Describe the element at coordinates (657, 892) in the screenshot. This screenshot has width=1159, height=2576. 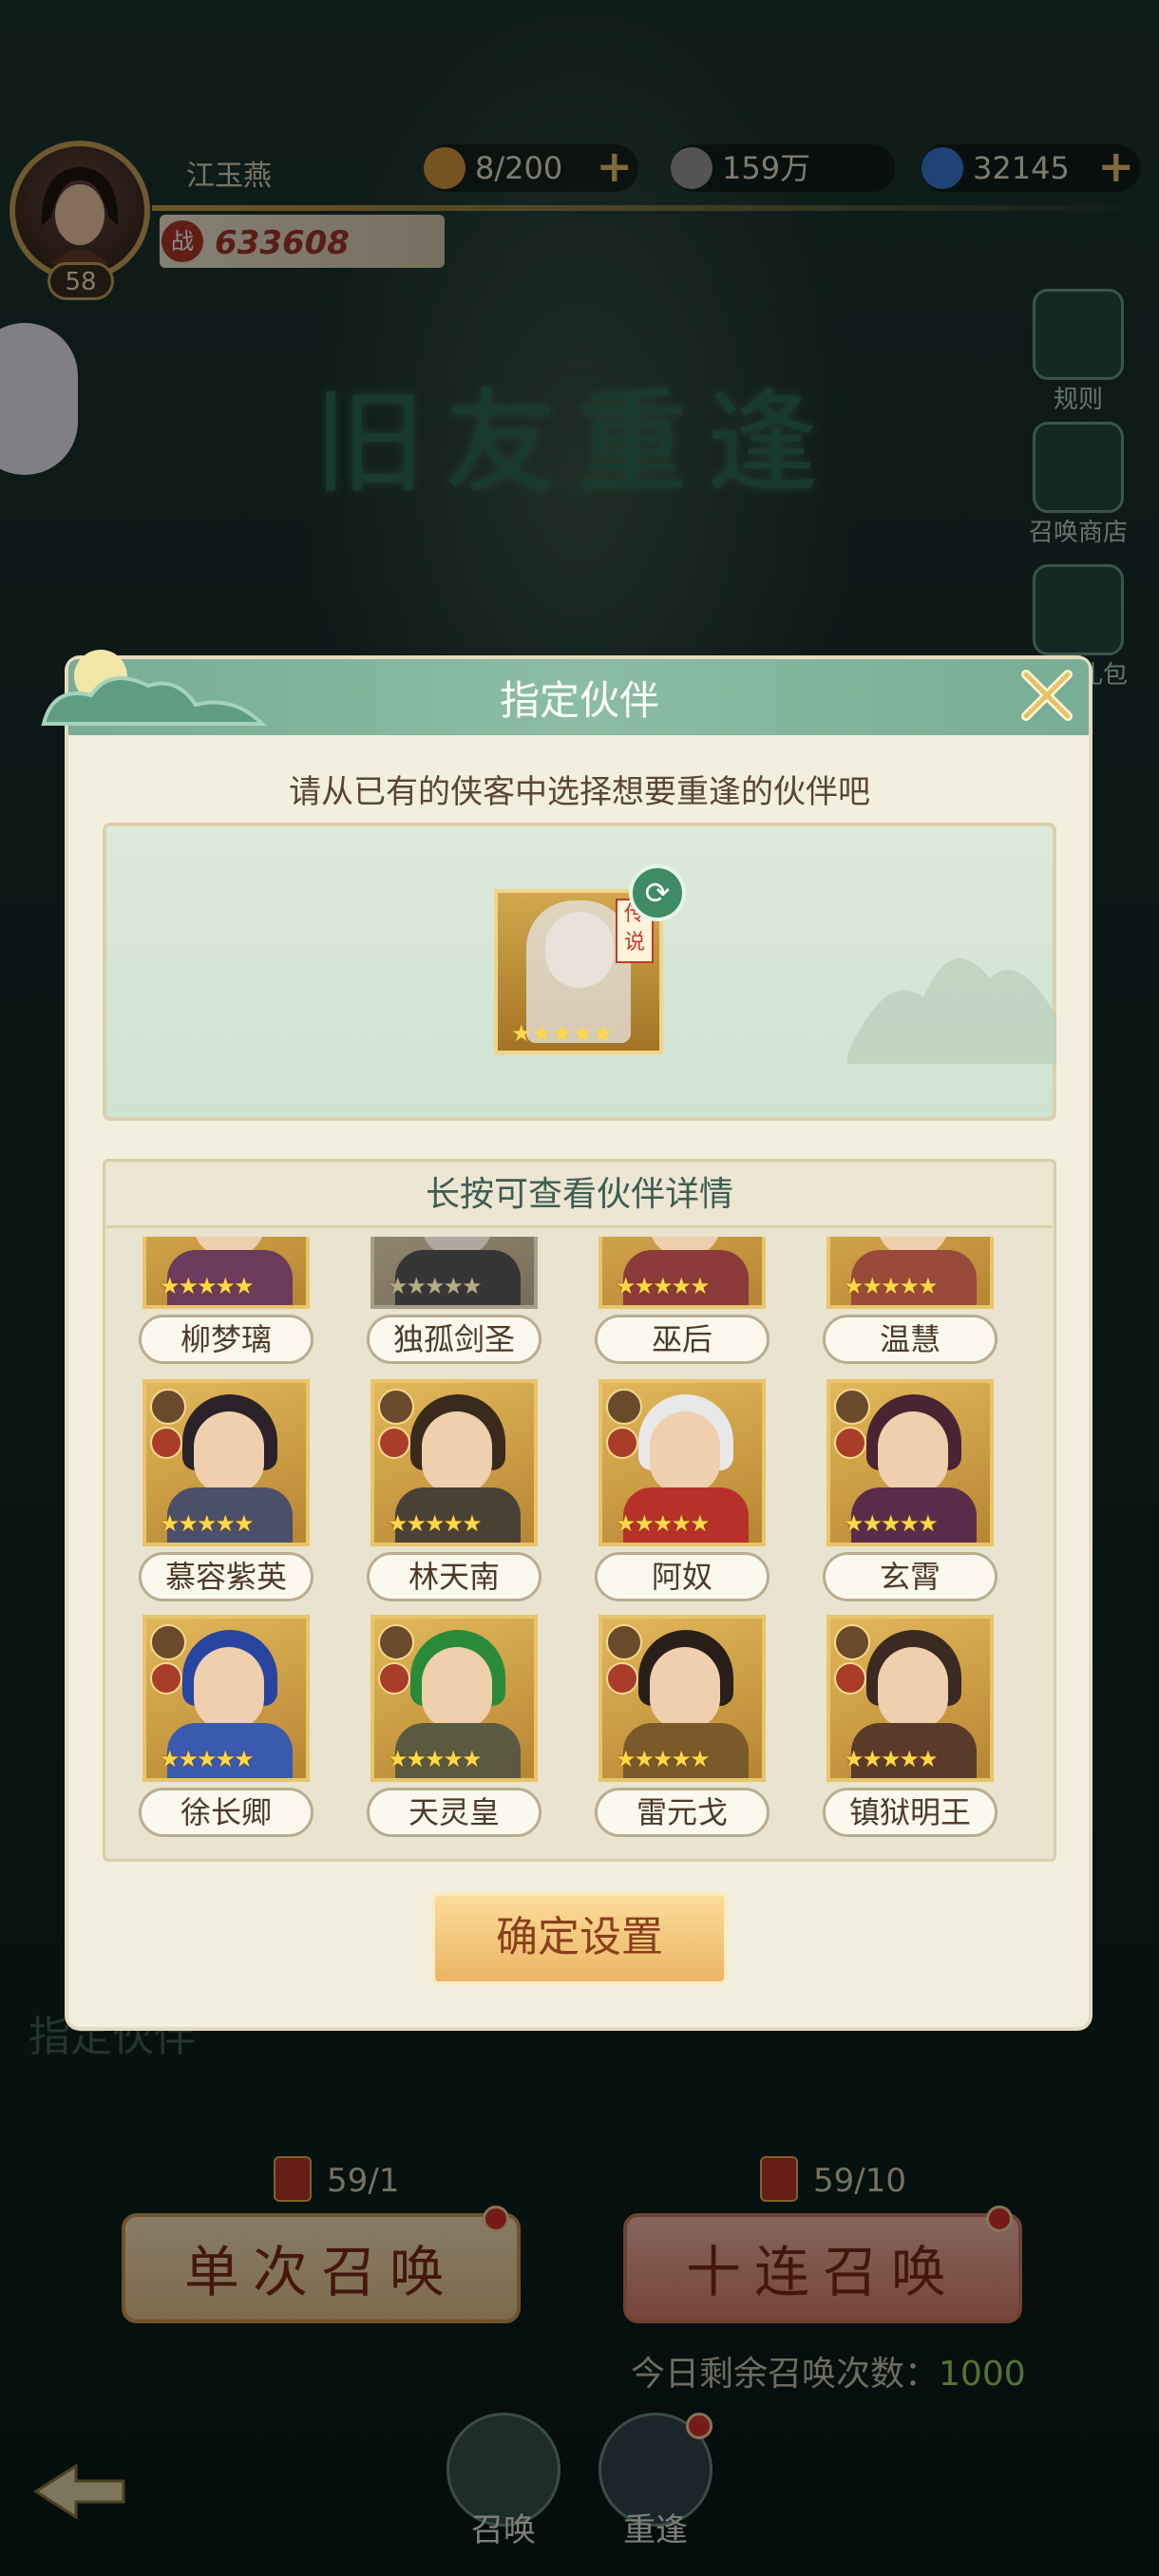
I see `swap-icon: ⟳` at that location.